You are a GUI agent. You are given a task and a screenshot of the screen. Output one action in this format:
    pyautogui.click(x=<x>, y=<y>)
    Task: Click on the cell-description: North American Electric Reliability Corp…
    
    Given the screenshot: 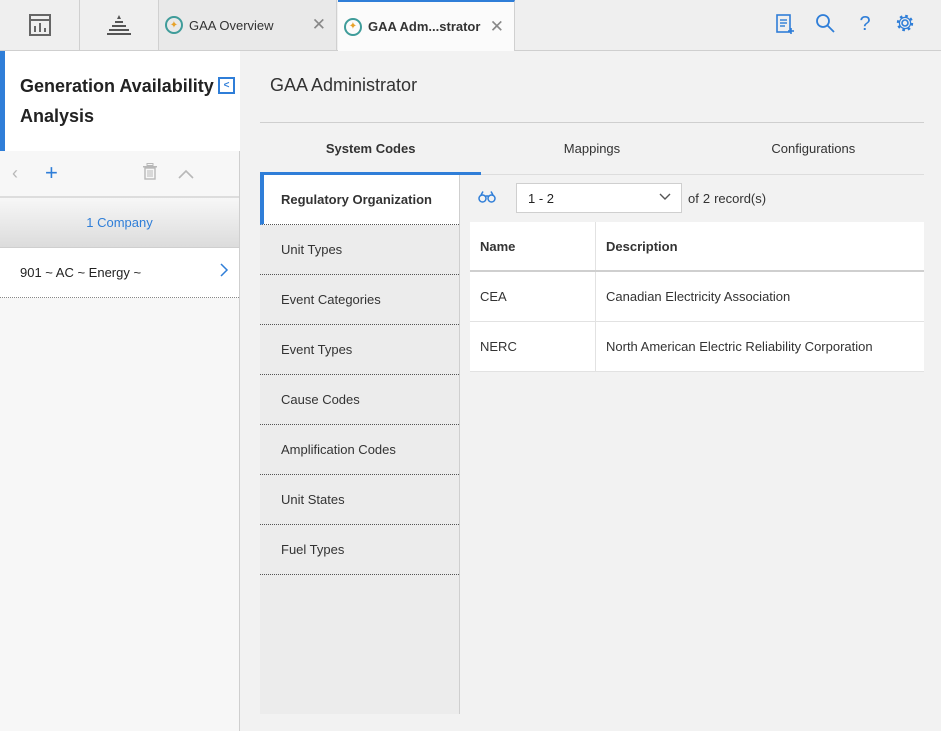 What is the action you would take?
    pyautogui.click(x=739, y=346)
    